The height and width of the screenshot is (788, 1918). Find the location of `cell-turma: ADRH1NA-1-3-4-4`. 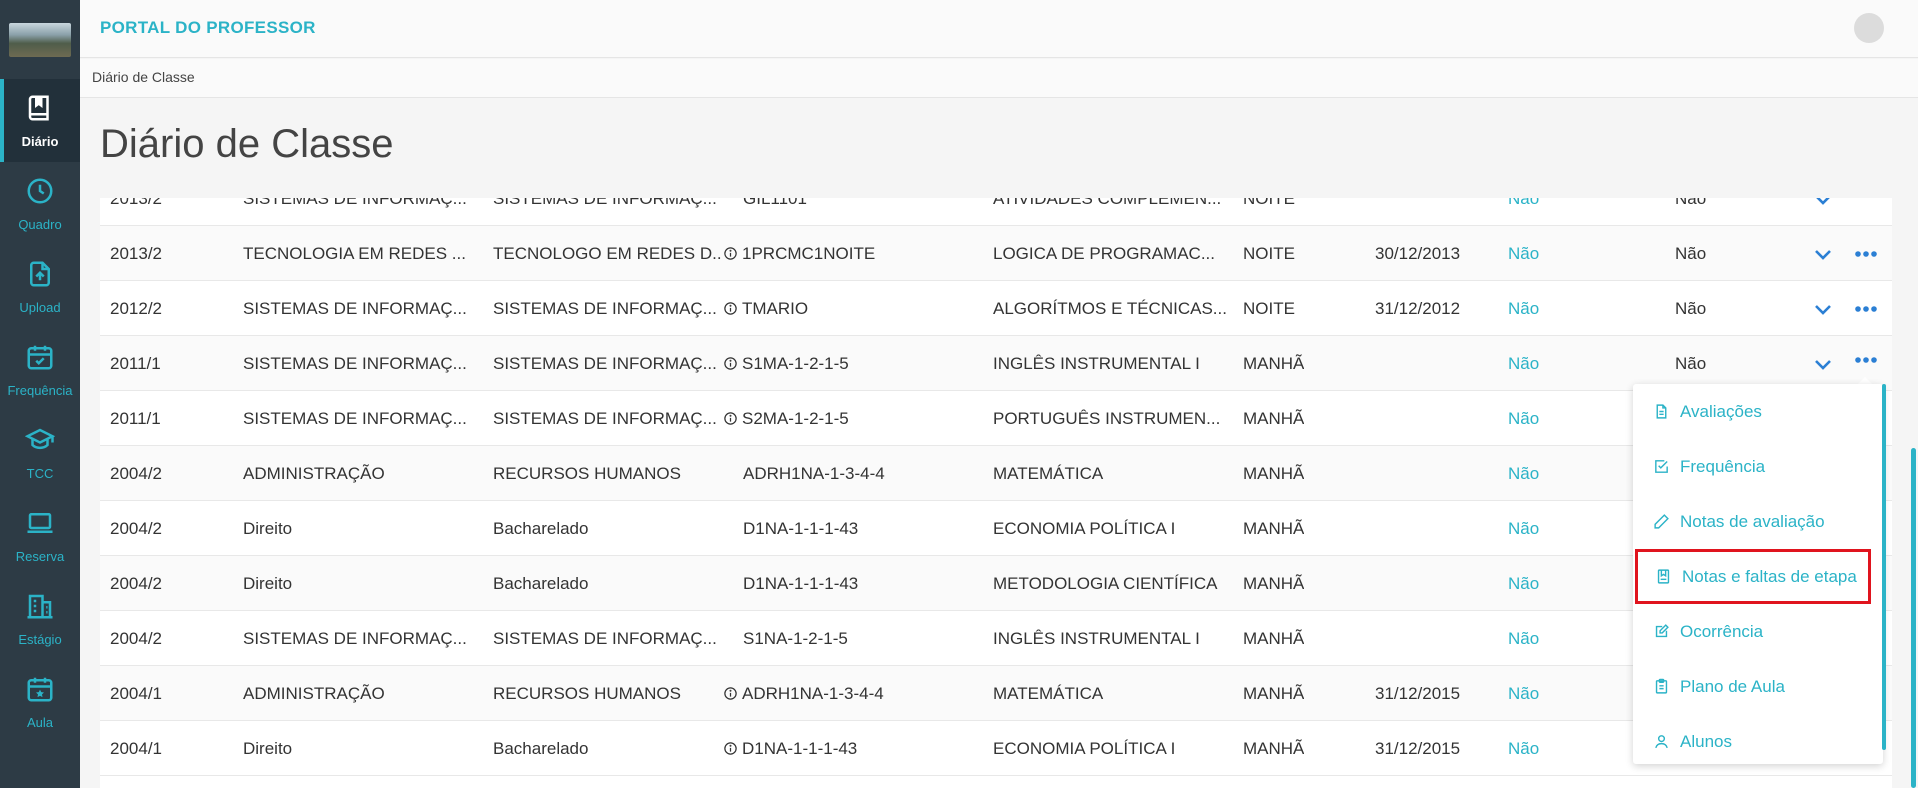

cell-turma: ADRH1NA-1-3-4-4 is located at coordinates (803, 693).